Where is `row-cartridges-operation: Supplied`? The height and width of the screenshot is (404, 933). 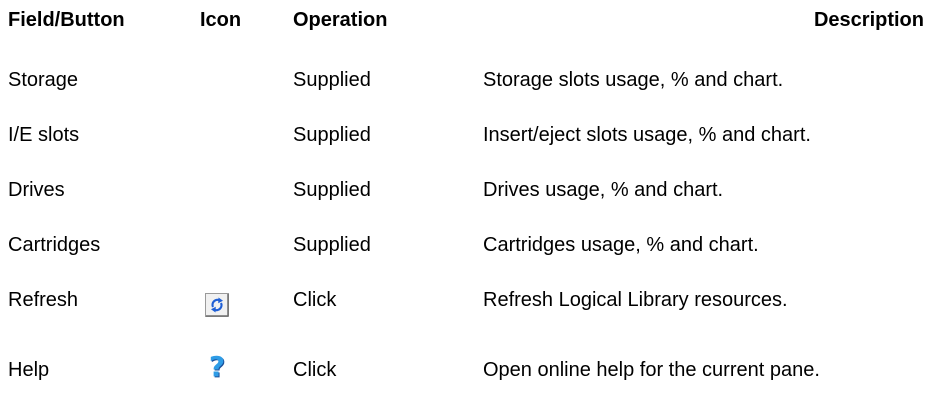
row-cartridges-operation: Supplied is located at coordinates (332, 245).